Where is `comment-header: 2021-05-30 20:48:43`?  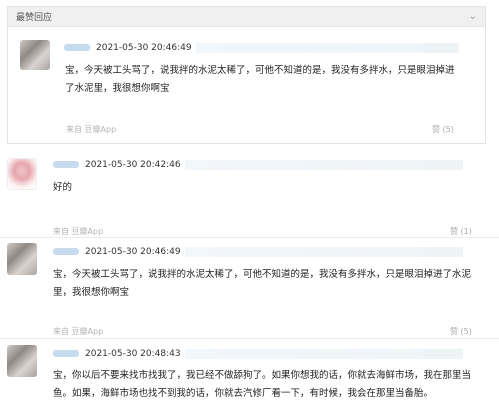 comment-header: 2021-05-30 20:48:43 is located at coordinates (258, 353).